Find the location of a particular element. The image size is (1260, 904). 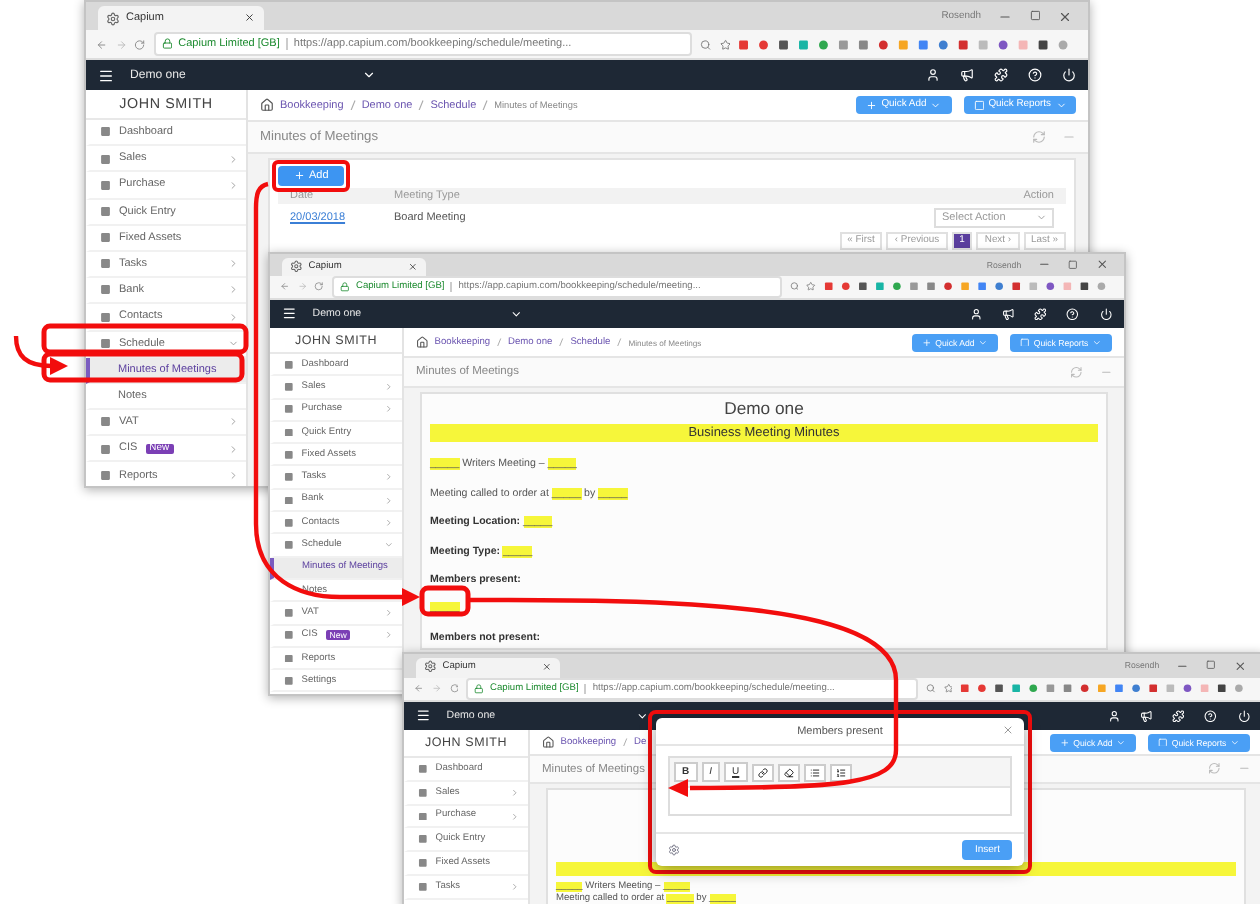

numbered-list-icon is located at coordinates (840, 772).